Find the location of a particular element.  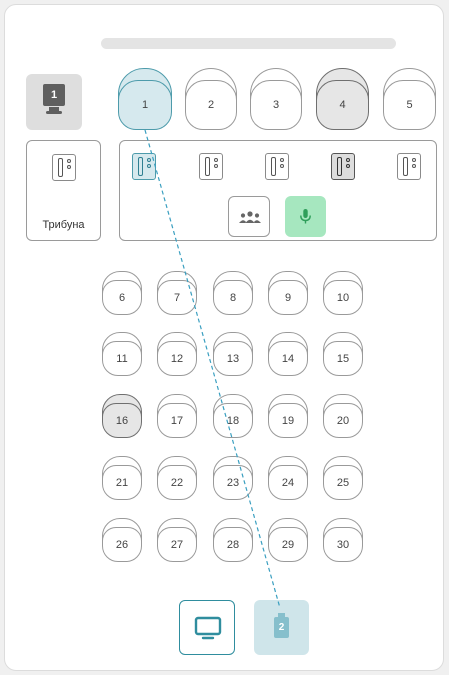

device-button: 2 is located at coordinates (281, 627).